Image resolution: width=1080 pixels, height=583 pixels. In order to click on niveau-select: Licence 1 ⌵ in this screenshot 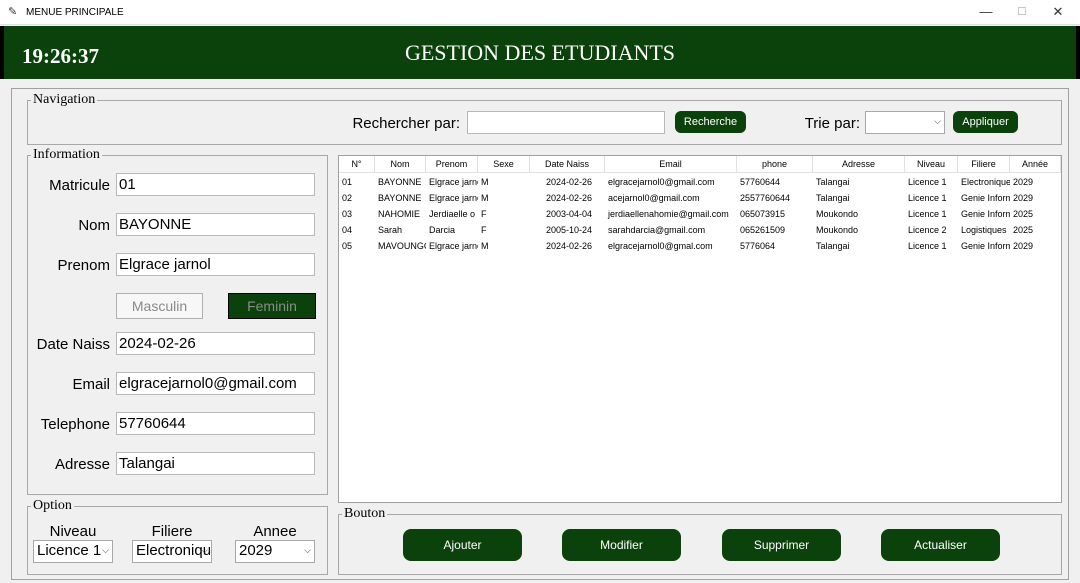, I will do `click(73, 551)`.